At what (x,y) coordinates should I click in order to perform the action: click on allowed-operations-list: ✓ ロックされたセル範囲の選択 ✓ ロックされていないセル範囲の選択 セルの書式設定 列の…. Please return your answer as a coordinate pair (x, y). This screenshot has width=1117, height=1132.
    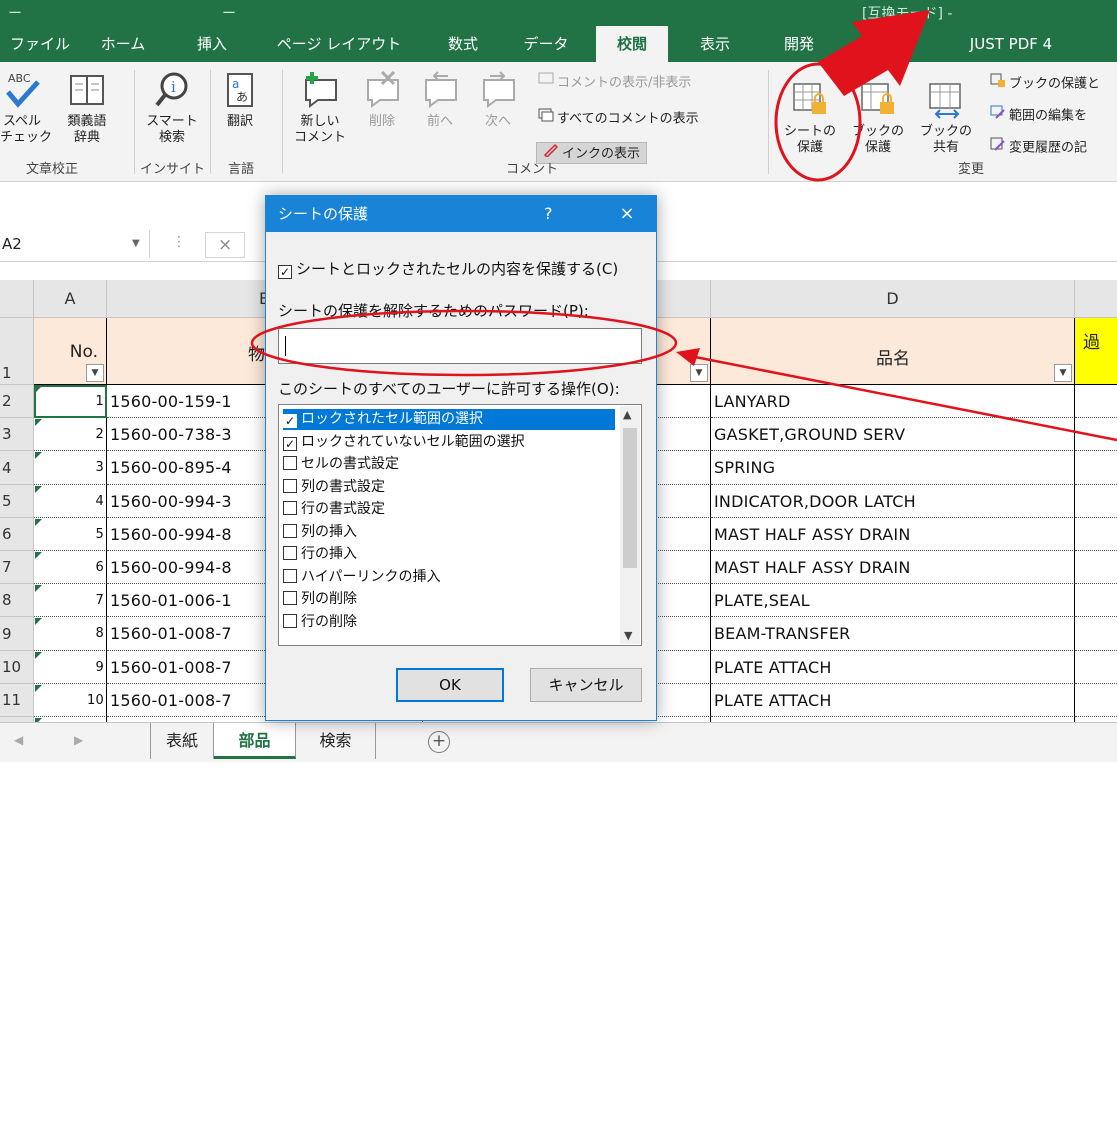
    Looking at the image, I should click on (460, 525).